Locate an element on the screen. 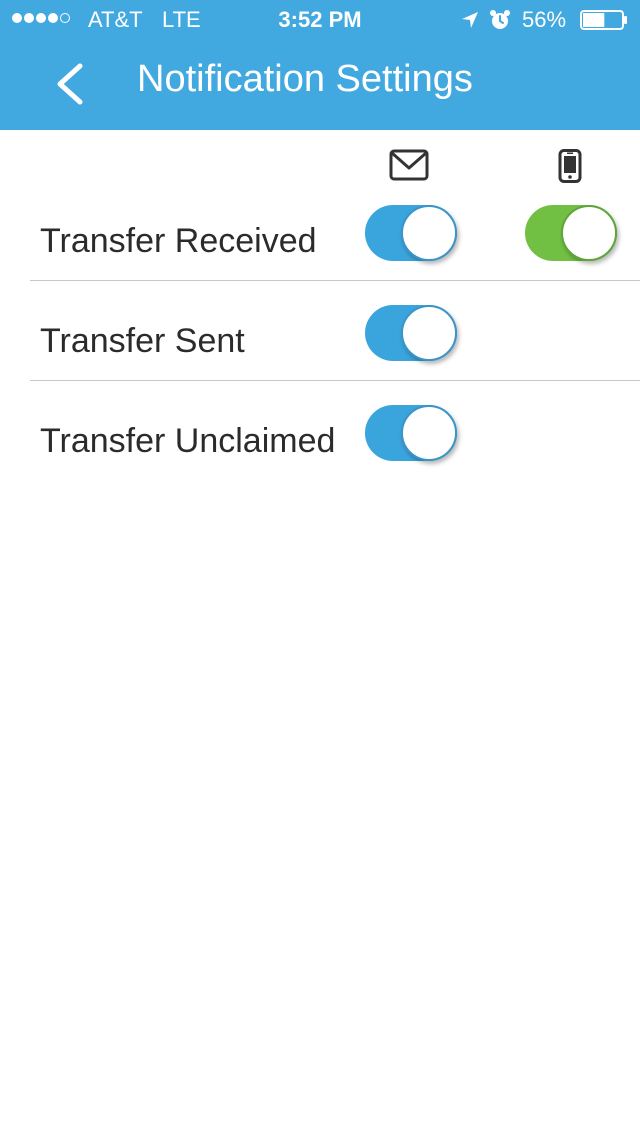  page-title: Notification Settings is located at coordinates (305, 79).